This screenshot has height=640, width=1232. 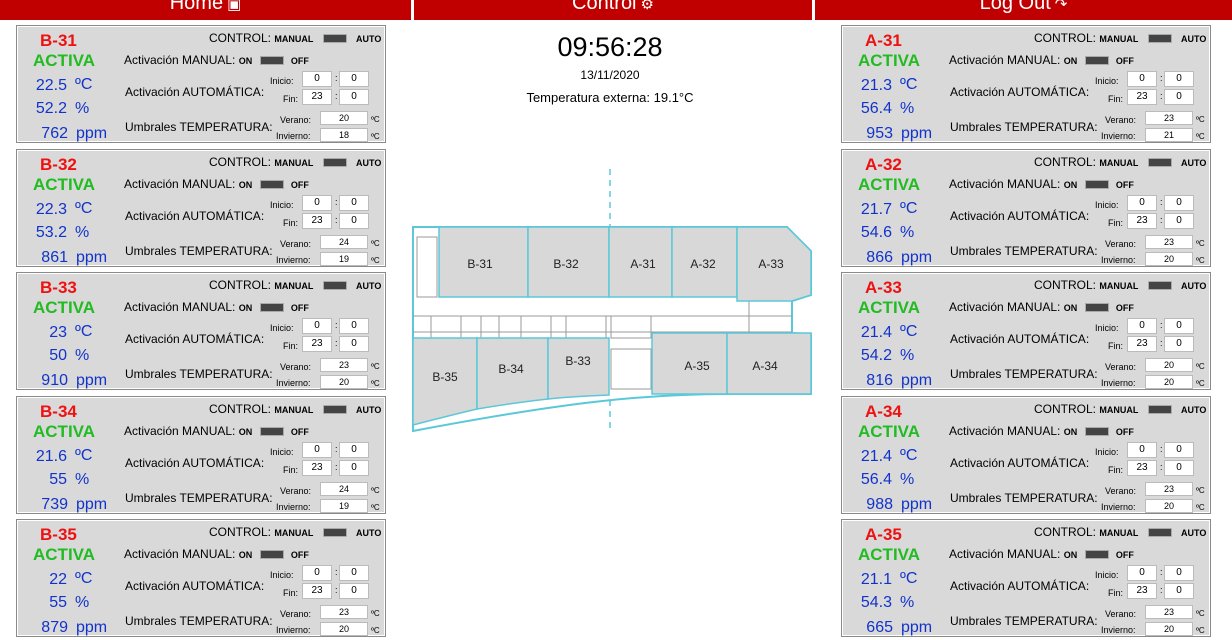 I want to click on nav-logout-button: Log Out ↷, so click(x=1023, y=10).